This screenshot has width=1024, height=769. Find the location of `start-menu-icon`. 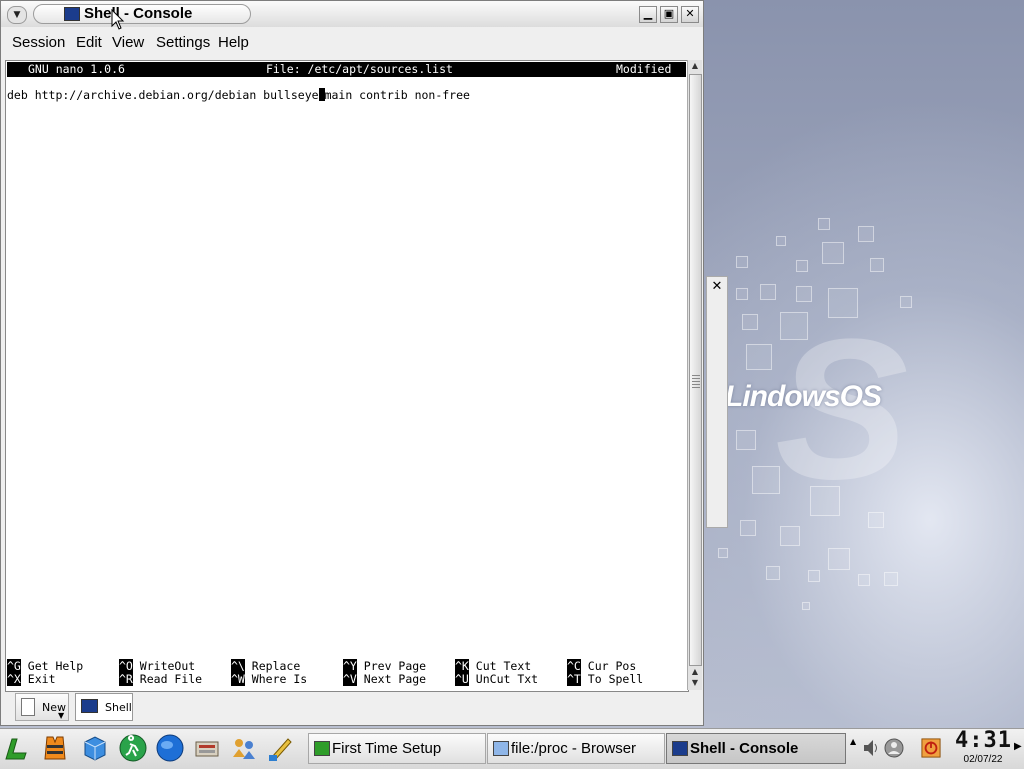

start-menu-icon is located at coordinates (17, 748).